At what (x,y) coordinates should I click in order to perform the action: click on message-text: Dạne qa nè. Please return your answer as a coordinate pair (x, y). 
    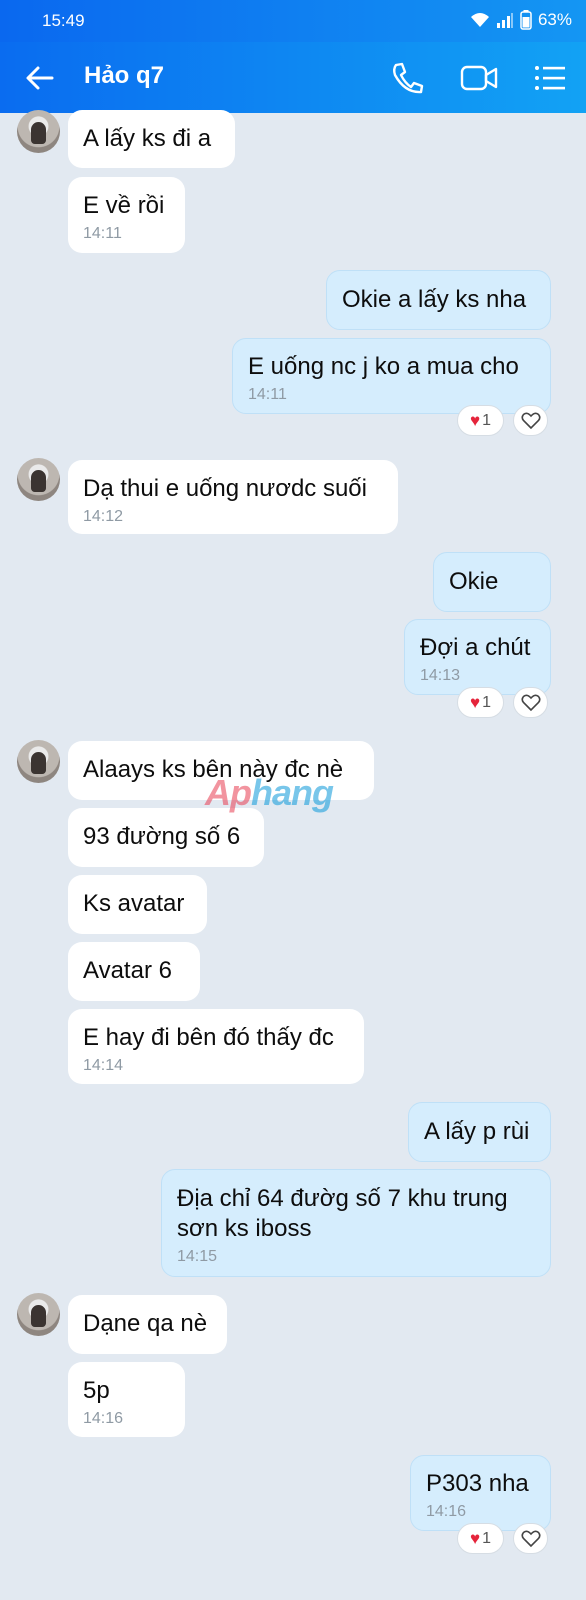
    Looking at the image, I should click on (145, 1323).